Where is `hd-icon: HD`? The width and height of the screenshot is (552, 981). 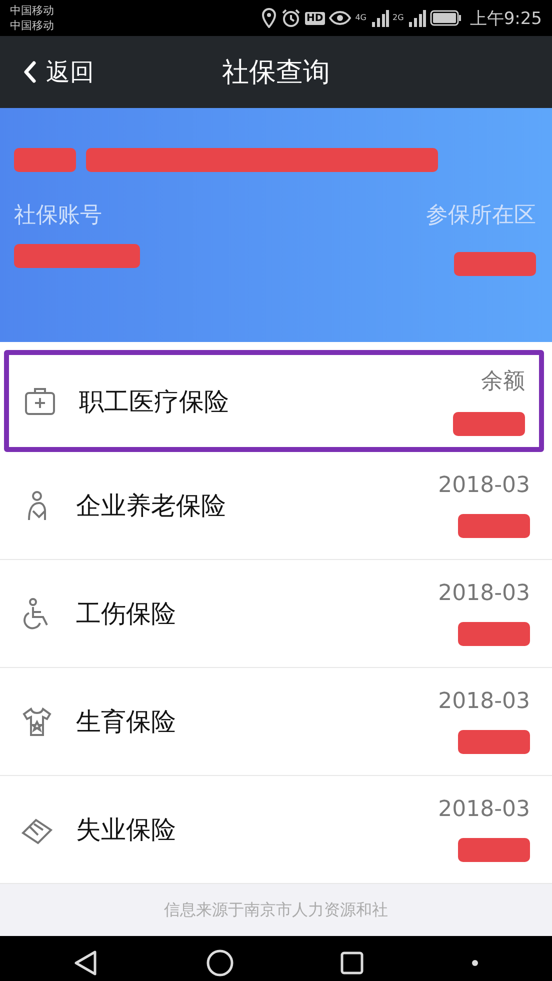 hd-icon: HD is located at coordinates (315, 18).